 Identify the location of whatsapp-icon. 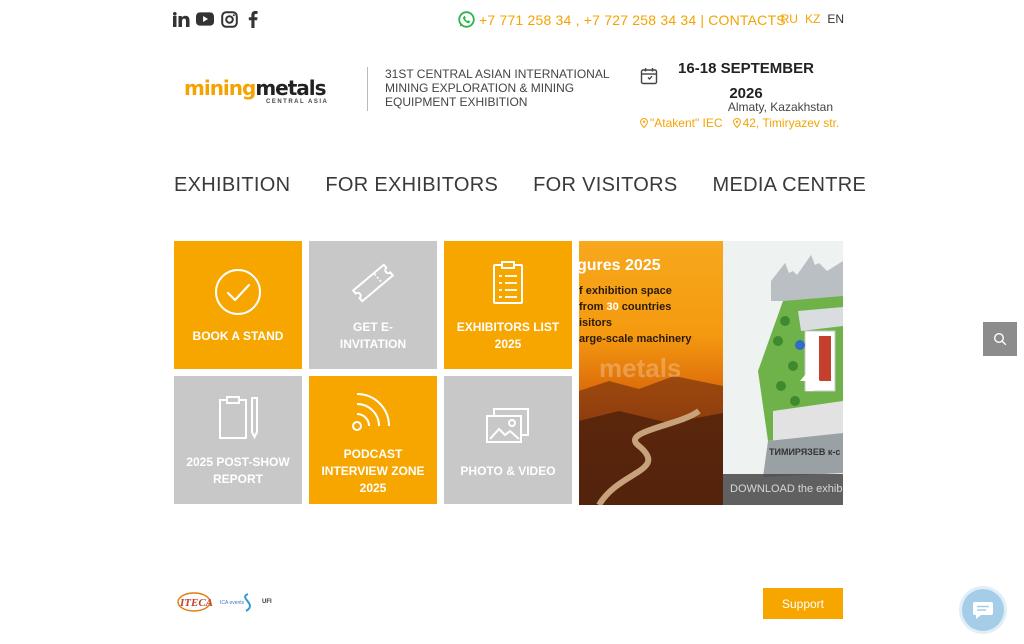
(466, 19).